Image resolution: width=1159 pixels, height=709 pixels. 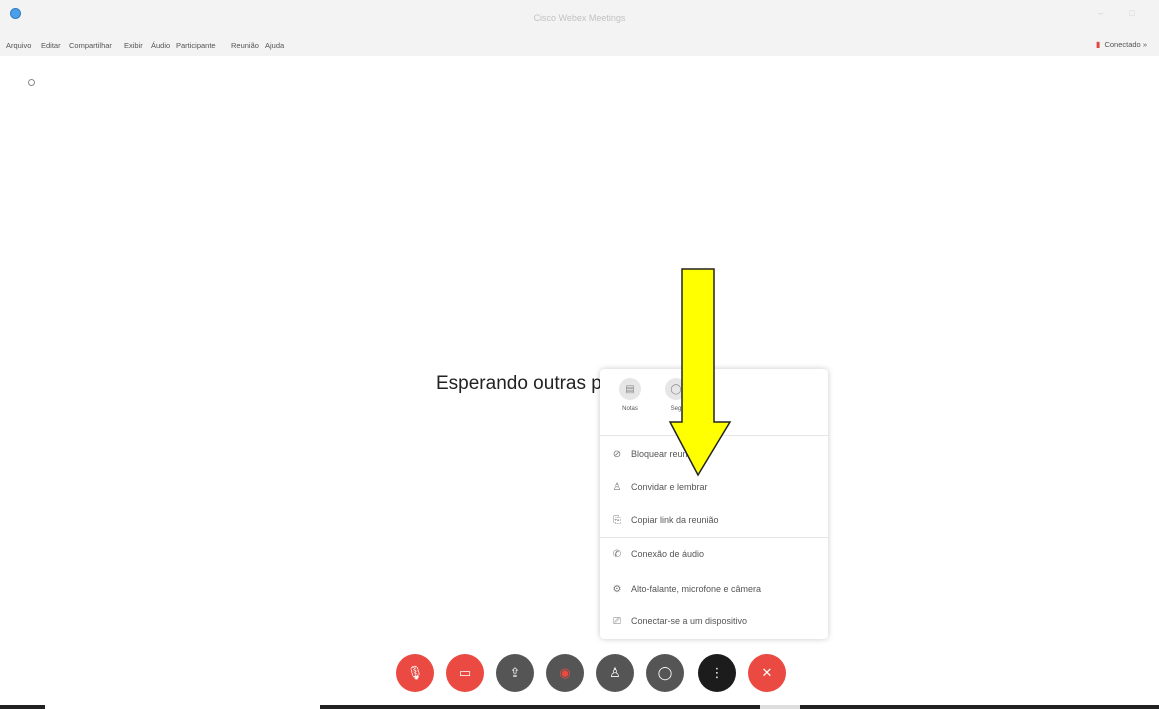 I want to click on copy-icon: ⎘, so click(x=617, y=520).